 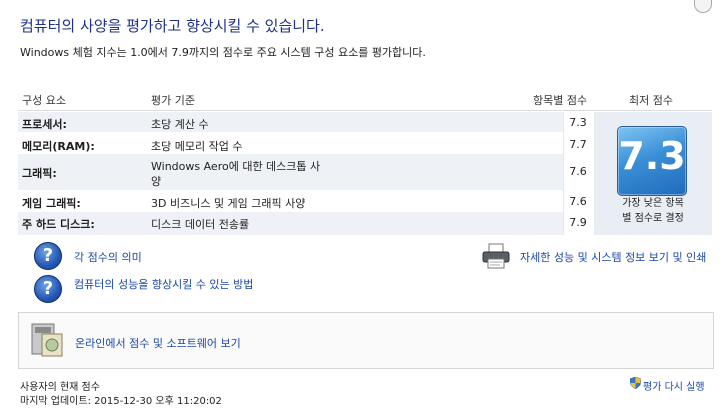 What do you see at coordinates (173, 100) in the screenshot?
I see `column-header-criteria: 평가 기준` at bounding box center [173, 100].